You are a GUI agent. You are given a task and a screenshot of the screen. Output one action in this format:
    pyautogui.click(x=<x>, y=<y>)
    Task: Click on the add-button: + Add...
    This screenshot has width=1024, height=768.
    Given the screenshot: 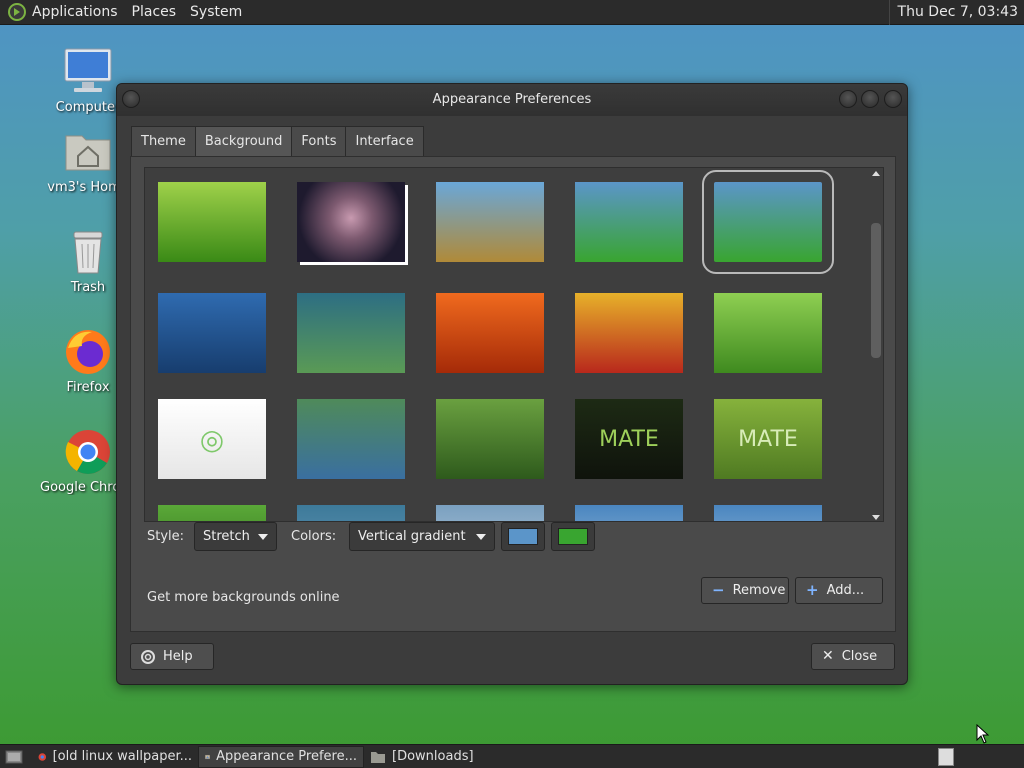 What is the action you would take?
    pyautogui.click(x=839, y=590)
    